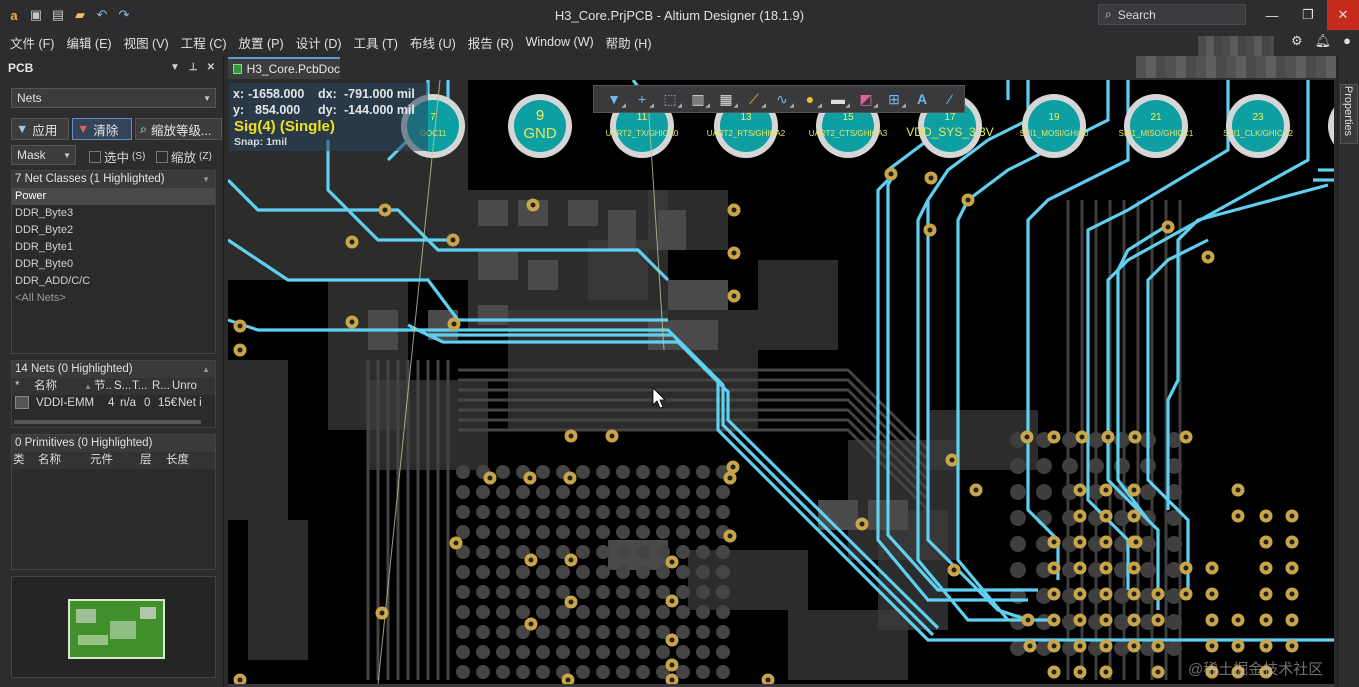 Image resolution: width=1359 pixels, height=687 pixels. What do you see at coordinates (32, 42) in the screenshot?
I see `menu-file: 文件 (F)` at bounding box center [32, 42].